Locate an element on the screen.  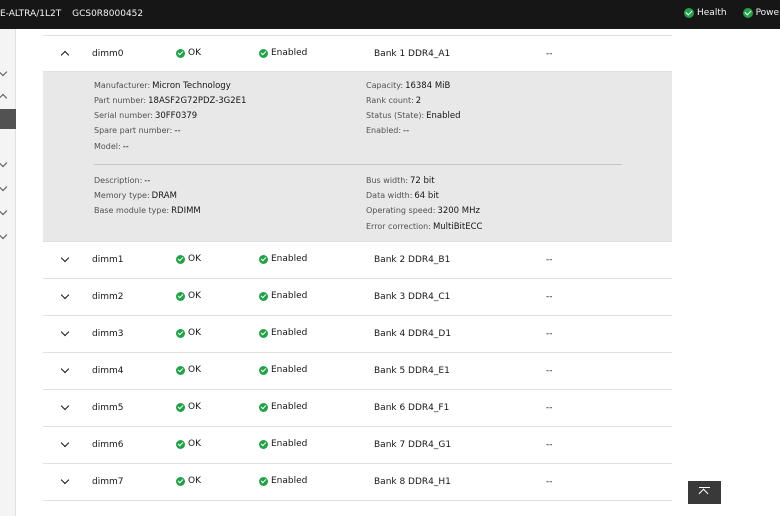
app-header: E-ALTRA/1L2T GCS0R8000452 Health Power is located at coordinates (390, 14).